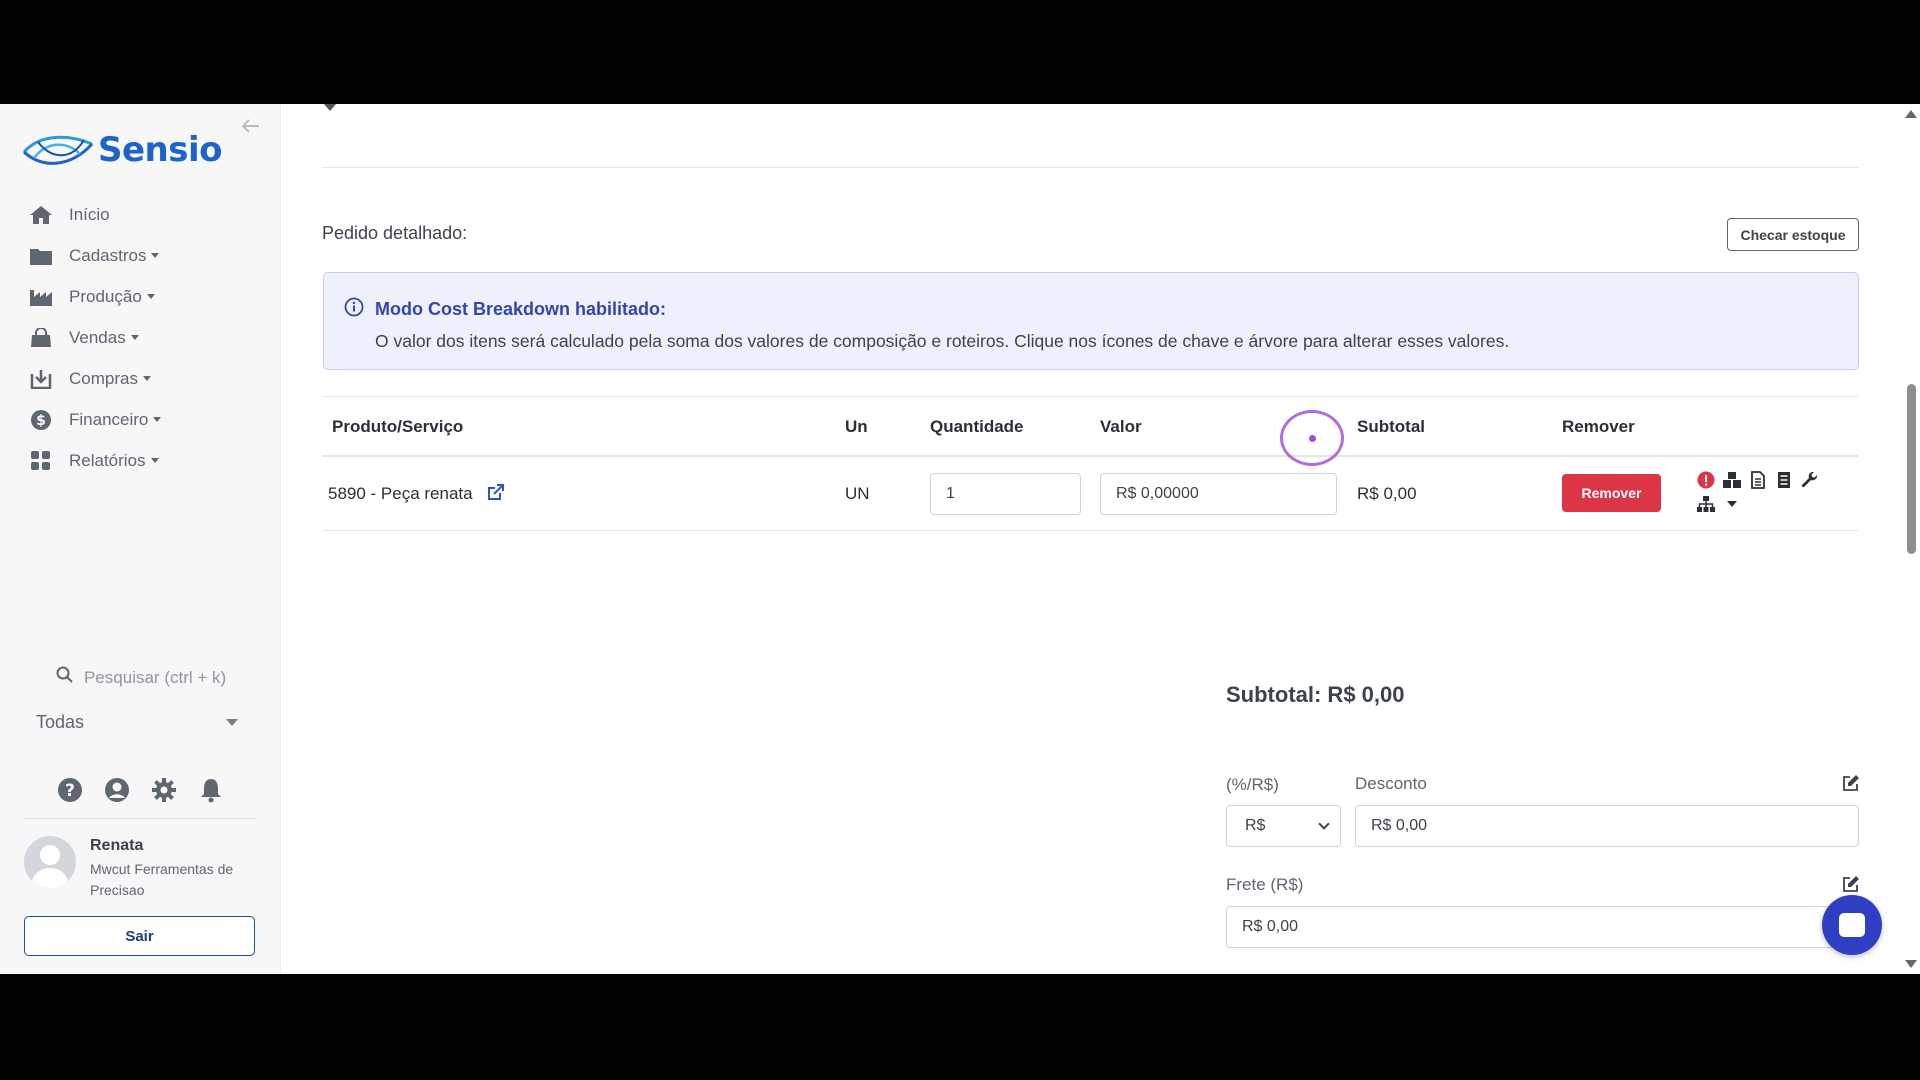 This screenshot has width=1920, height=1080. What do you see at coordinates (1761, 492) in the screenshot?
I see `row-action-icons` at bounding box center [1761, 492].